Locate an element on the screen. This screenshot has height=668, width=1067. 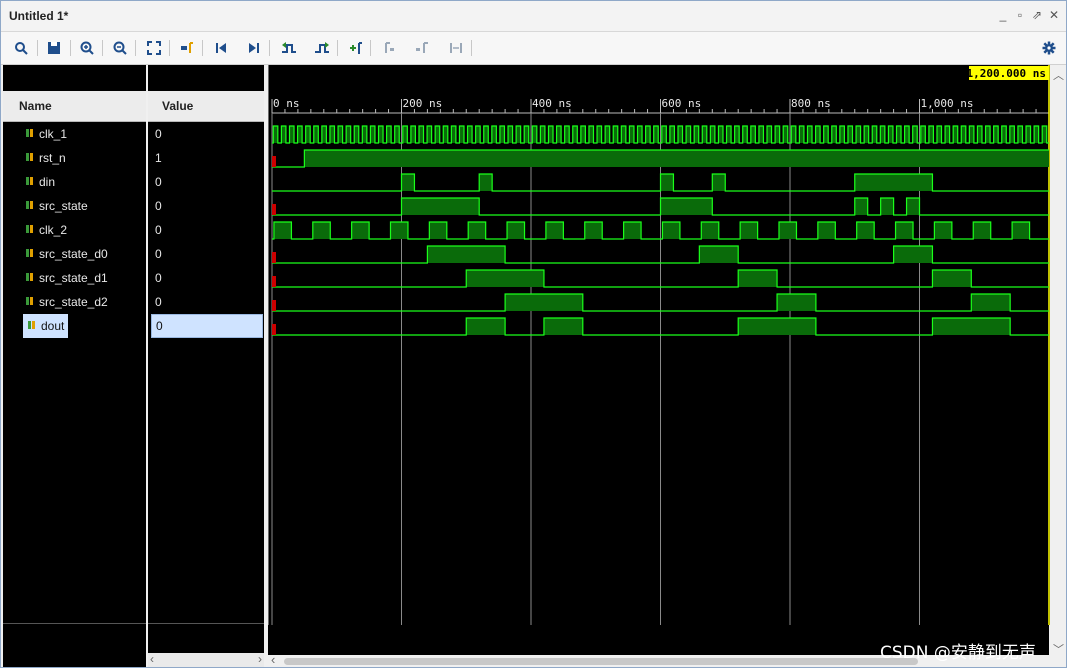
float-icon: ⇗ is located at coordinates (1037, 15).